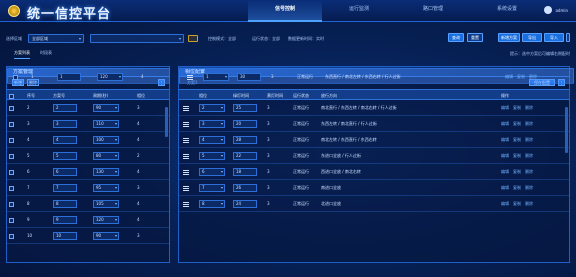 Image resolution: width=576 pixels, height=277 pixels. Describe the element at coordinates (245, 108) in the screenshot. I see `green-time-input: 25` at that location.